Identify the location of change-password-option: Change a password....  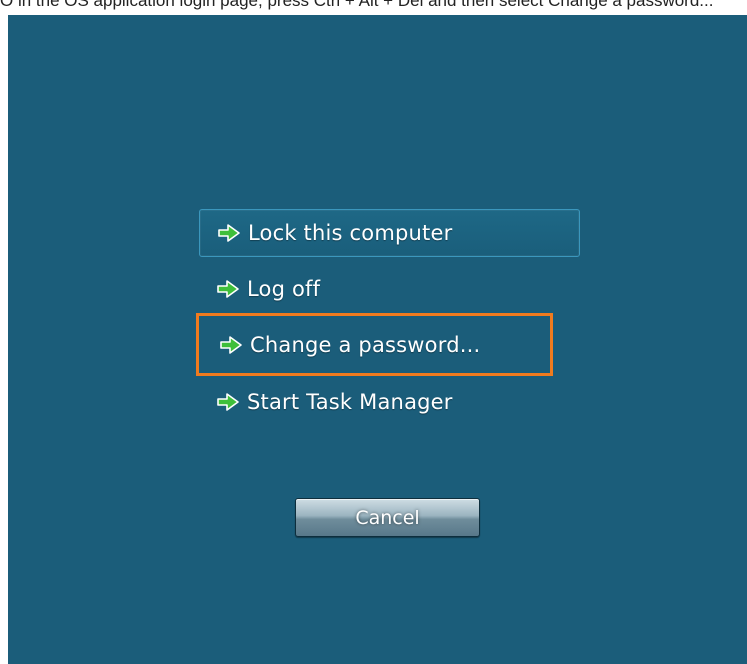
(374, 344).